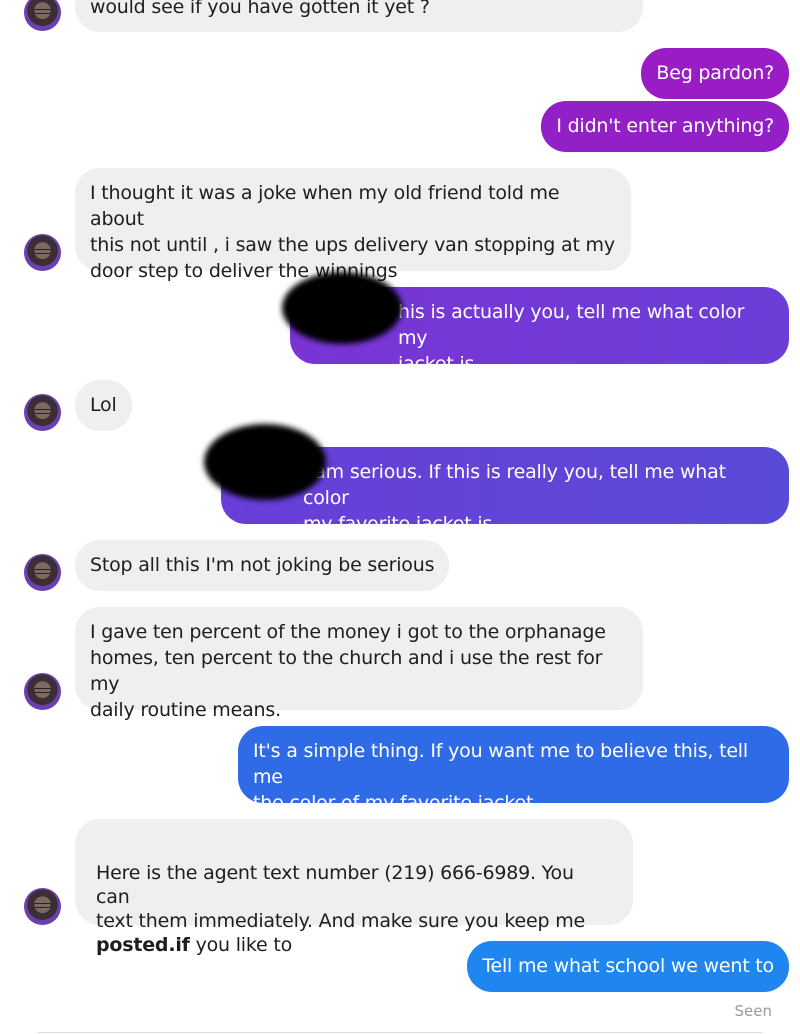  Describe the element at coordinates (665, 126) in the screenshot. I see `outgoing-message: I didn't enter anything?` at that location.